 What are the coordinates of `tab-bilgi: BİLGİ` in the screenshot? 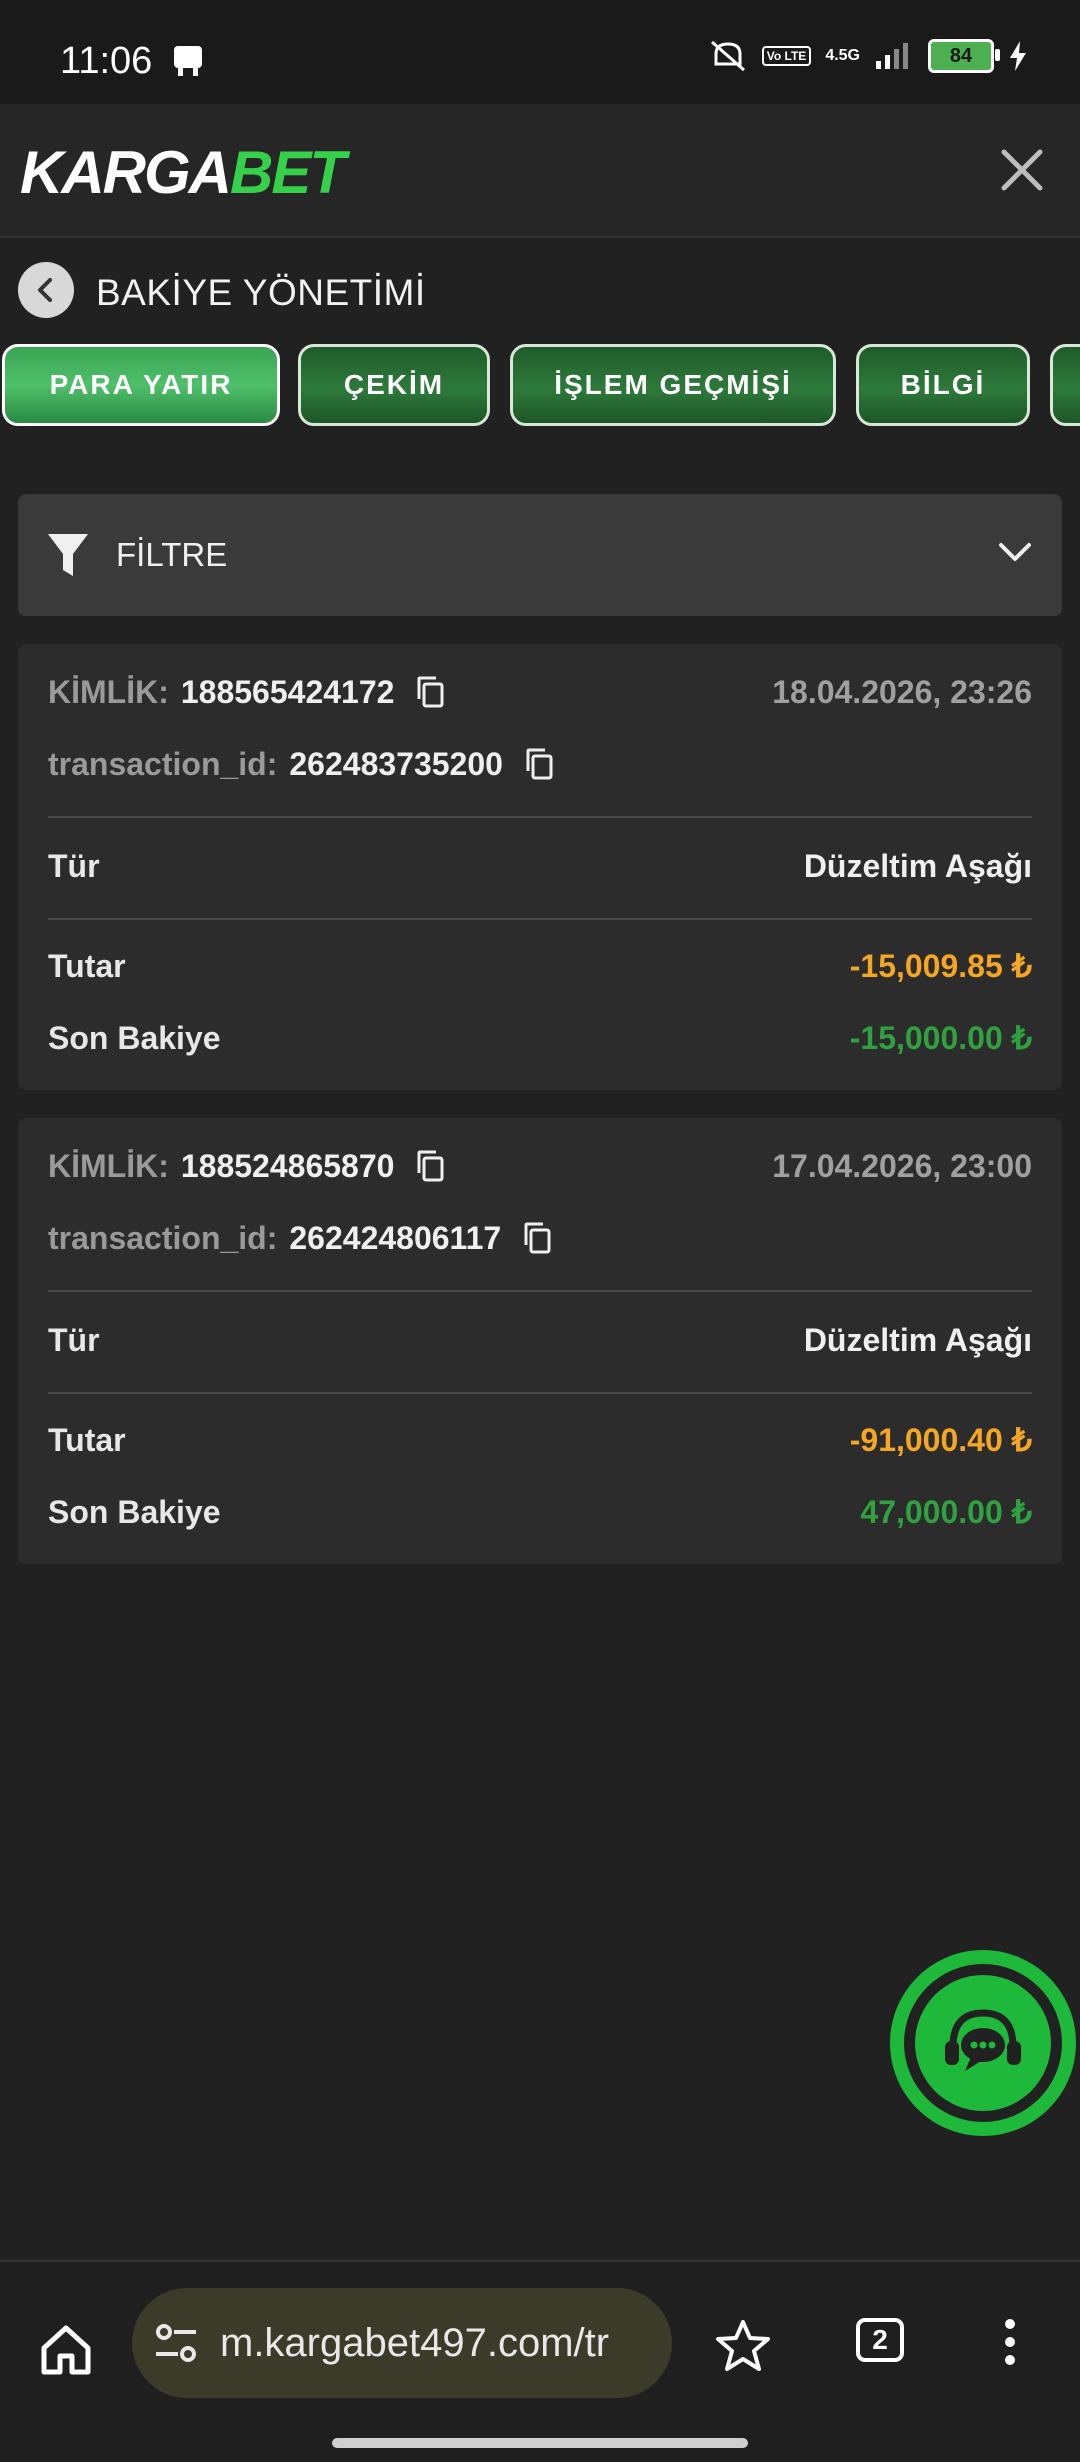 It's located at (943, 385).